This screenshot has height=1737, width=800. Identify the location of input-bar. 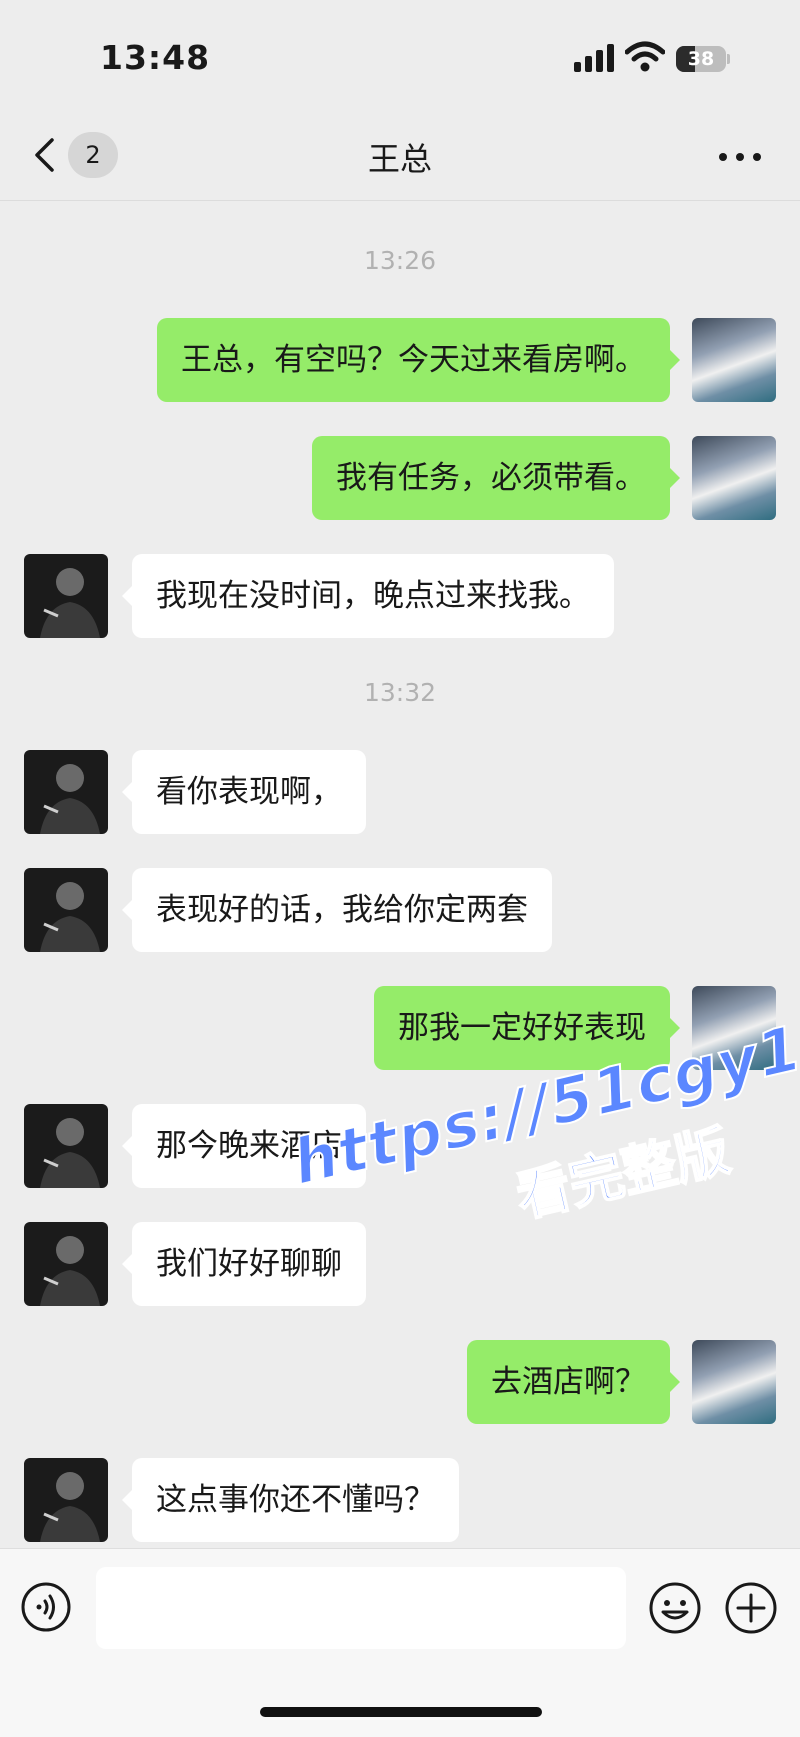
(400, 1642).